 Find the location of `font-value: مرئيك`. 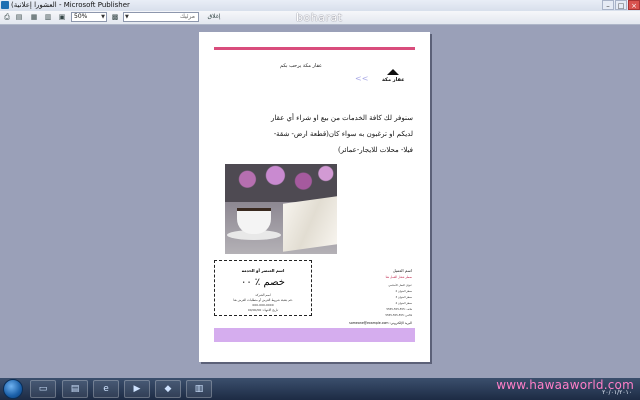

font-value: مرئيك is located at coordinates (187, 16).